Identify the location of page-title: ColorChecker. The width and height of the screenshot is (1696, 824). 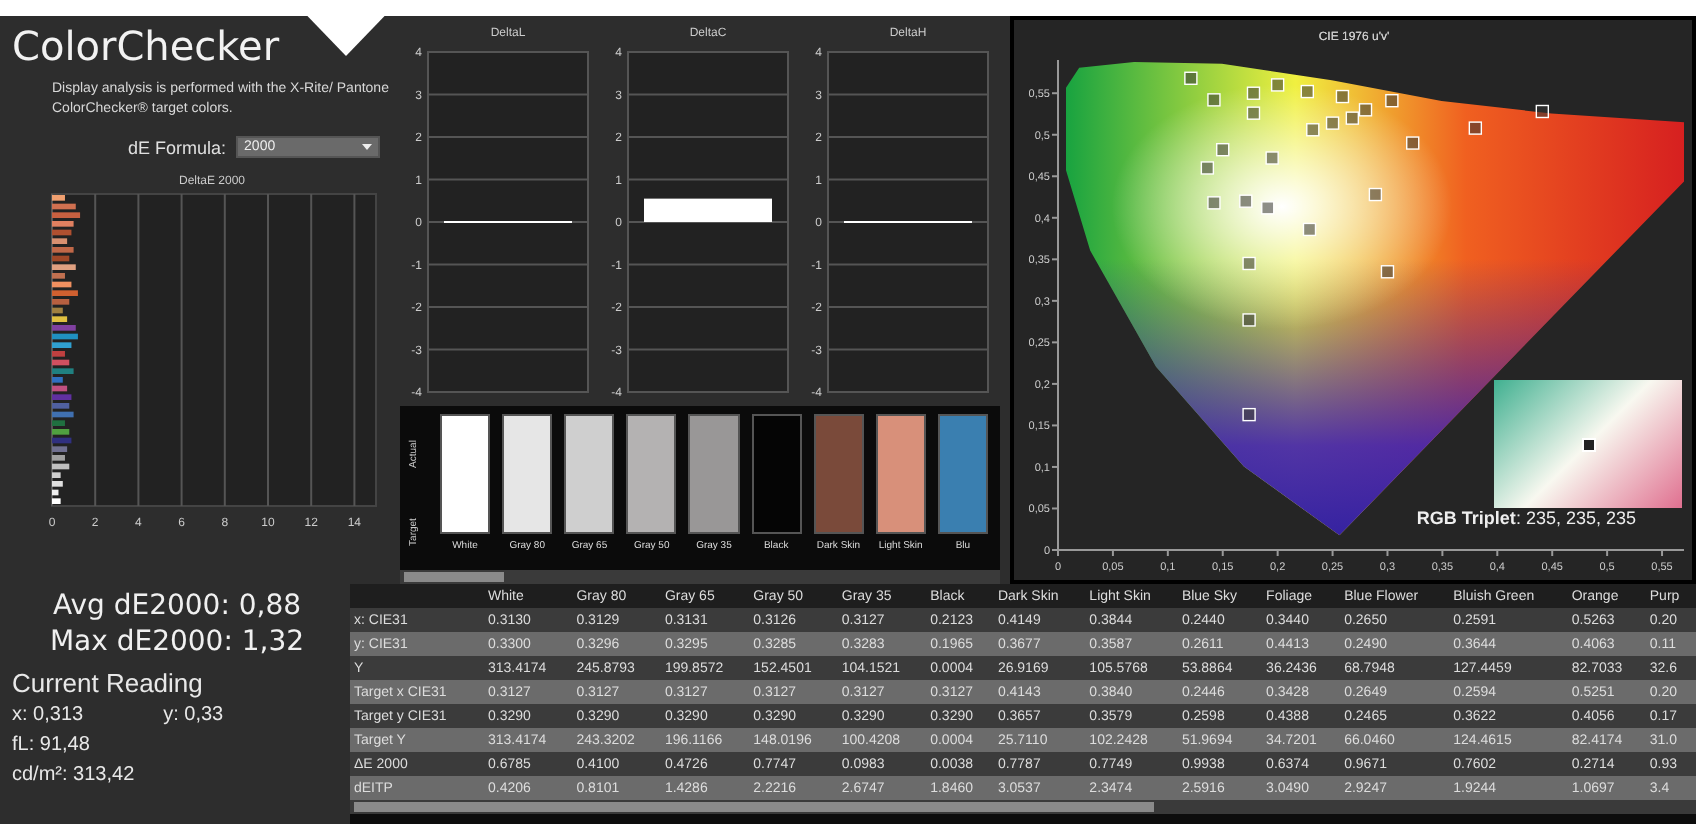
(146, 46).